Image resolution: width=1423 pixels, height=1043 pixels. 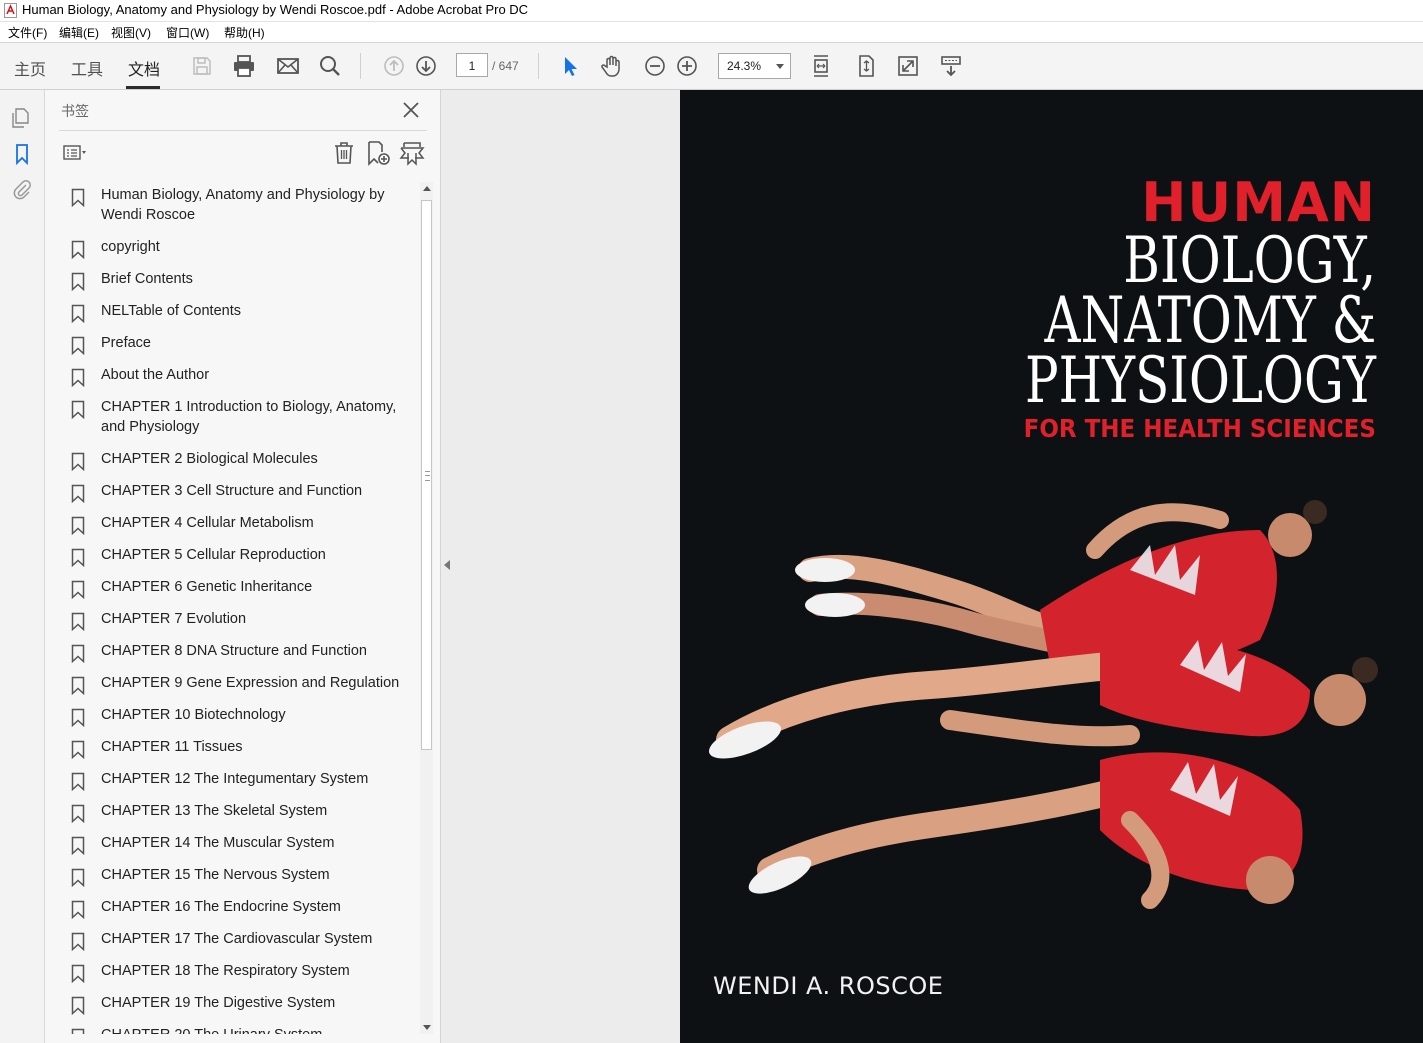 I want to click on cover-subtitle: FOR THE HEALTH SCIENCES, so click(x=1199, y=428).